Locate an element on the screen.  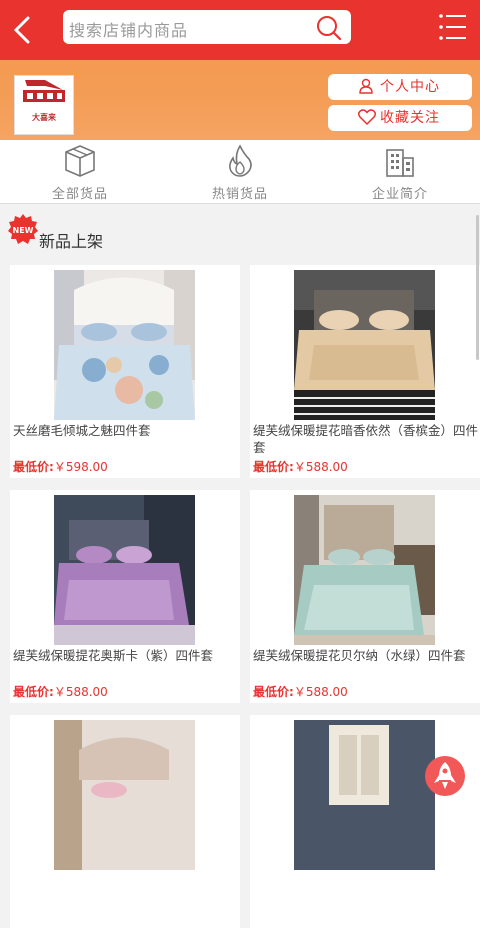
search-input: 搜索店铺内商品 is located at coordinates (128, 29).